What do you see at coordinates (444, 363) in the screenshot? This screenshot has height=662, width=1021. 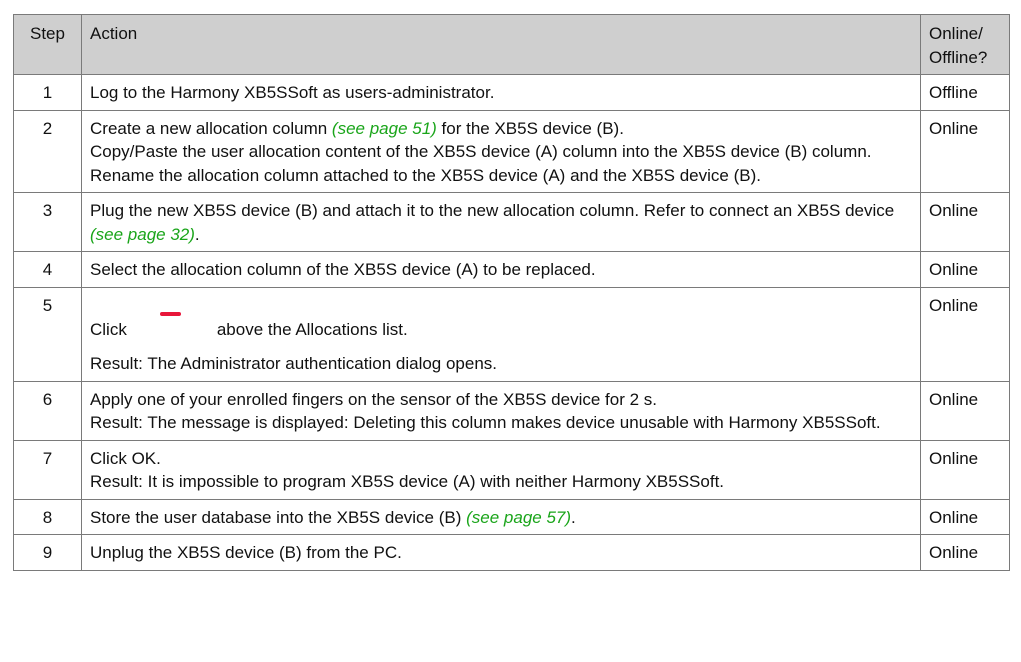 I see `action-text: dialog opens.` at bounding box center [444, 363].